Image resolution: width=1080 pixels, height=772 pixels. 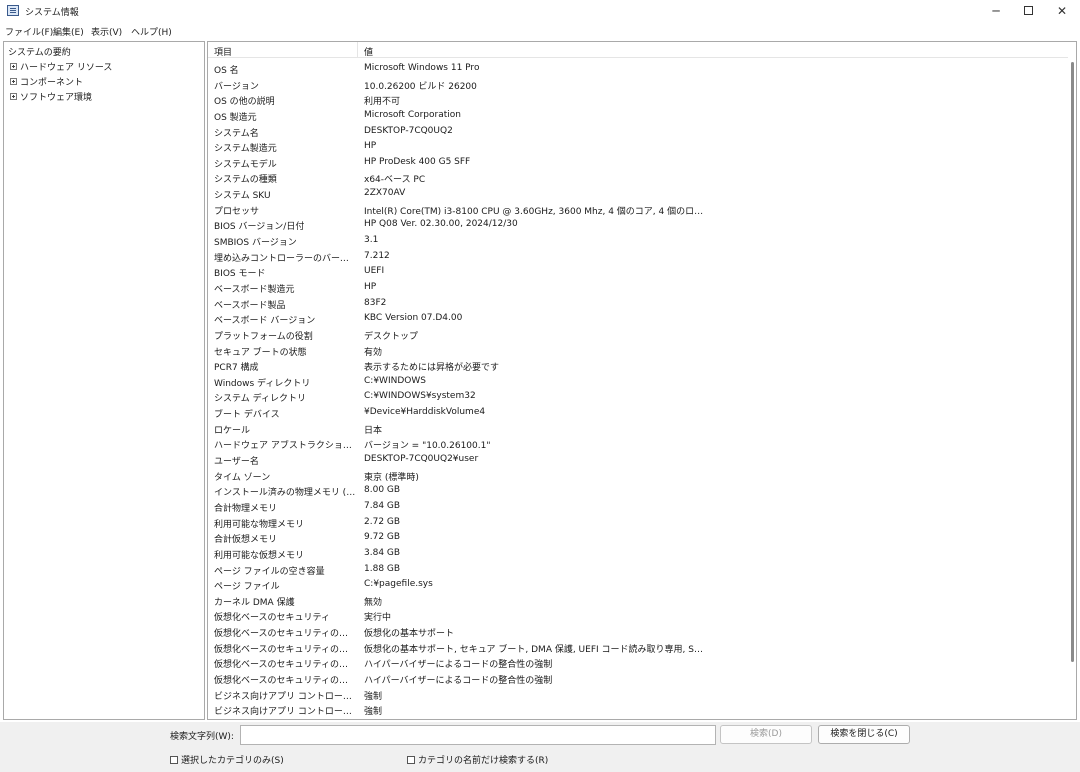 What do you see at coordinates (240, 274) in the screenshot?
I see `item-cell: BIOS モード` at bounding box center [240, 274].